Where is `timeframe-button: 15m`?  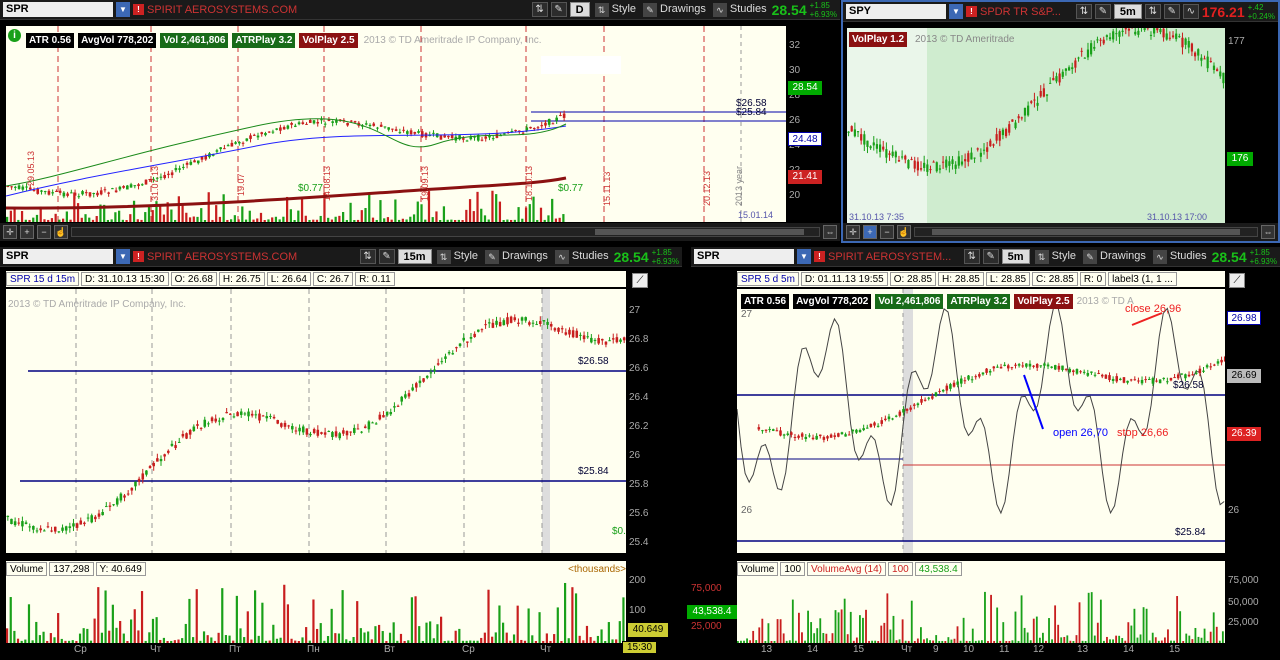 timeframe-button: 15m is located at coordinates (414, 256).